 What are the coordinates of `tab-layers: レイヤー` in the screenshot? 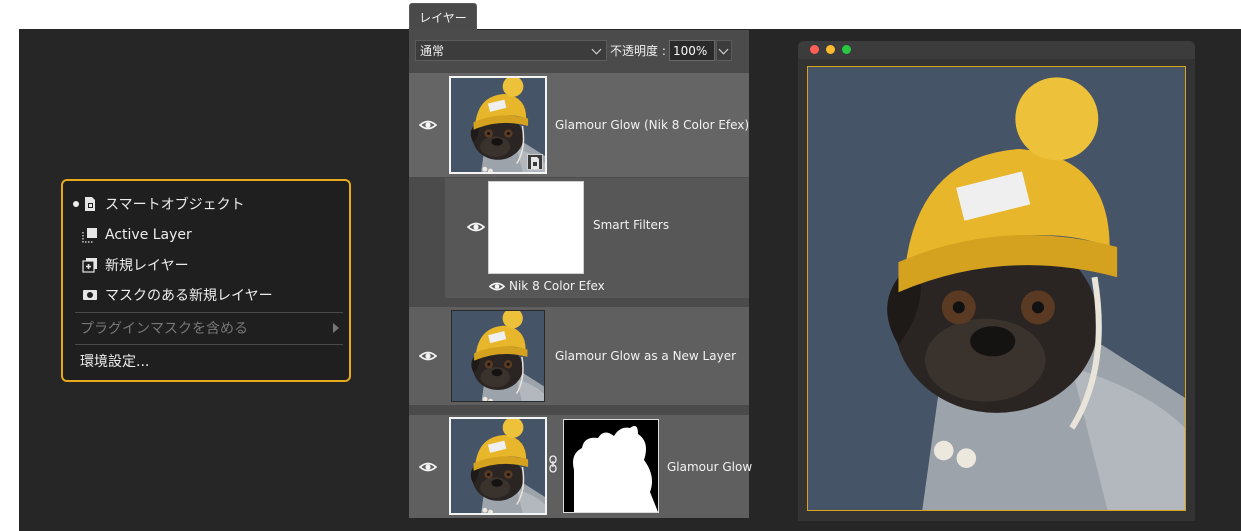 It's located at (443, 16).